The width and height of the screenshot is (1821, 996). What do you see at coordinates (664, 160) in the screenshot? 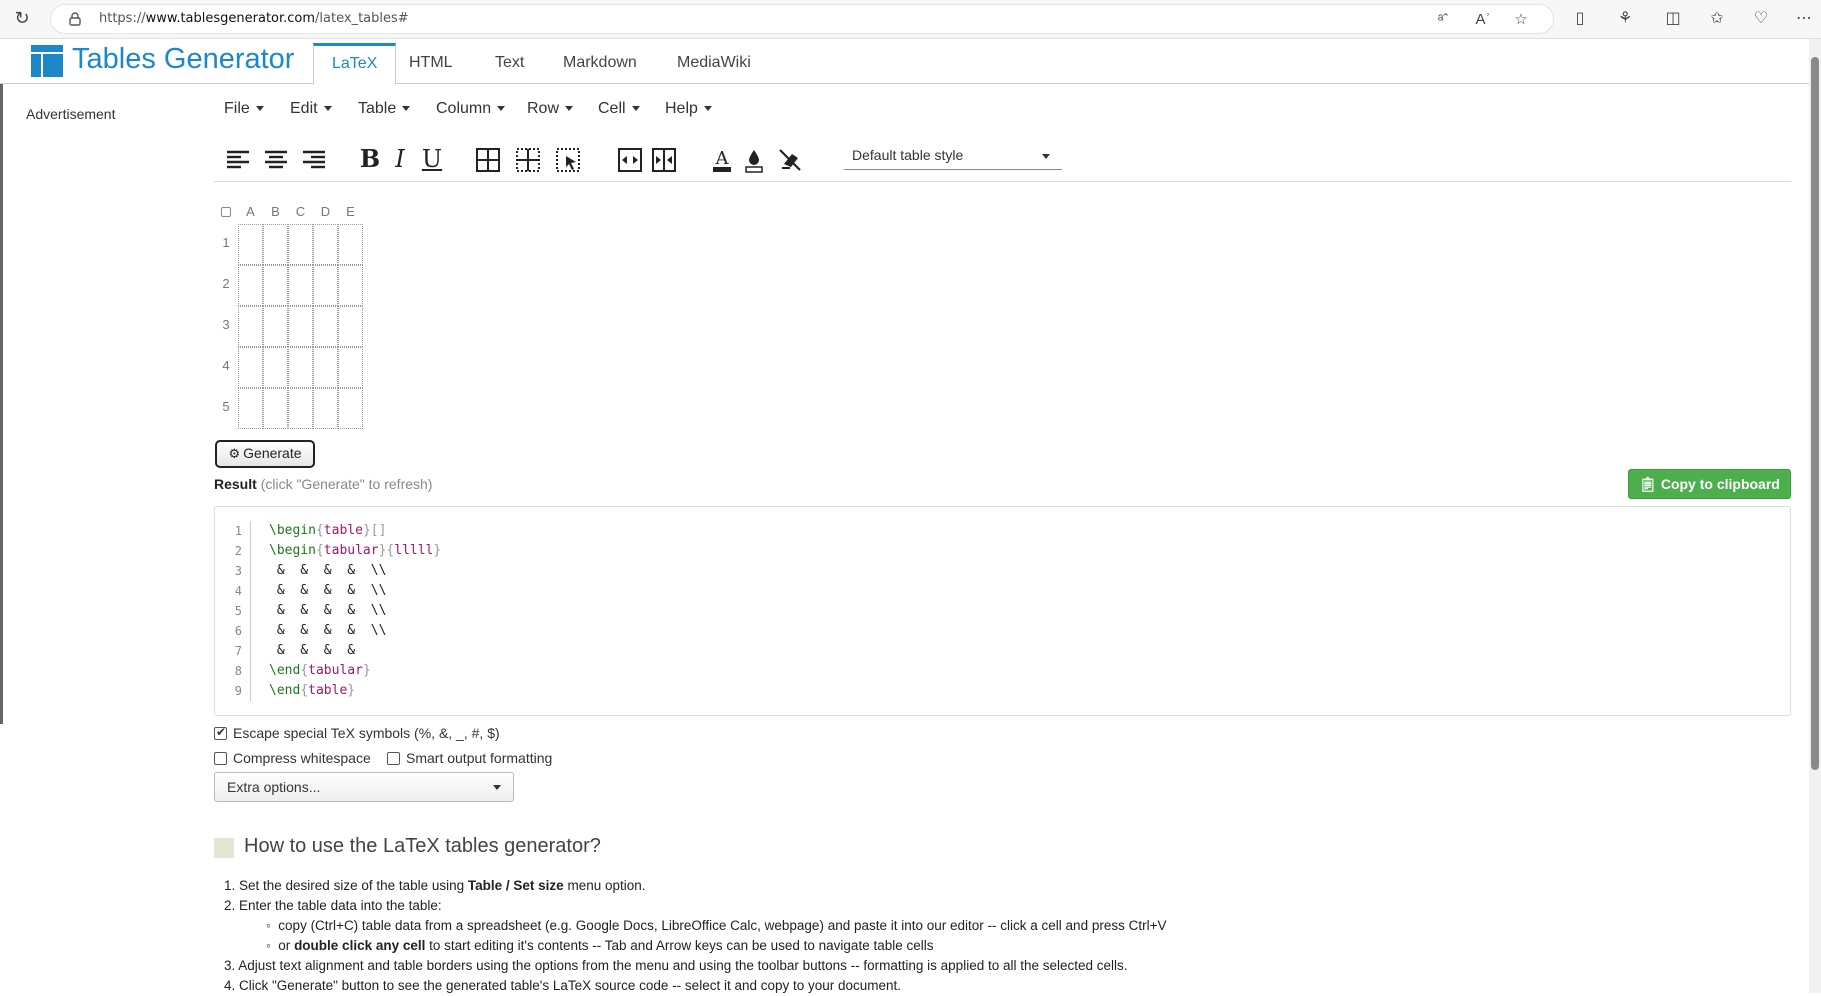
I see `split-cells-button` at bounding box center [664, 160].